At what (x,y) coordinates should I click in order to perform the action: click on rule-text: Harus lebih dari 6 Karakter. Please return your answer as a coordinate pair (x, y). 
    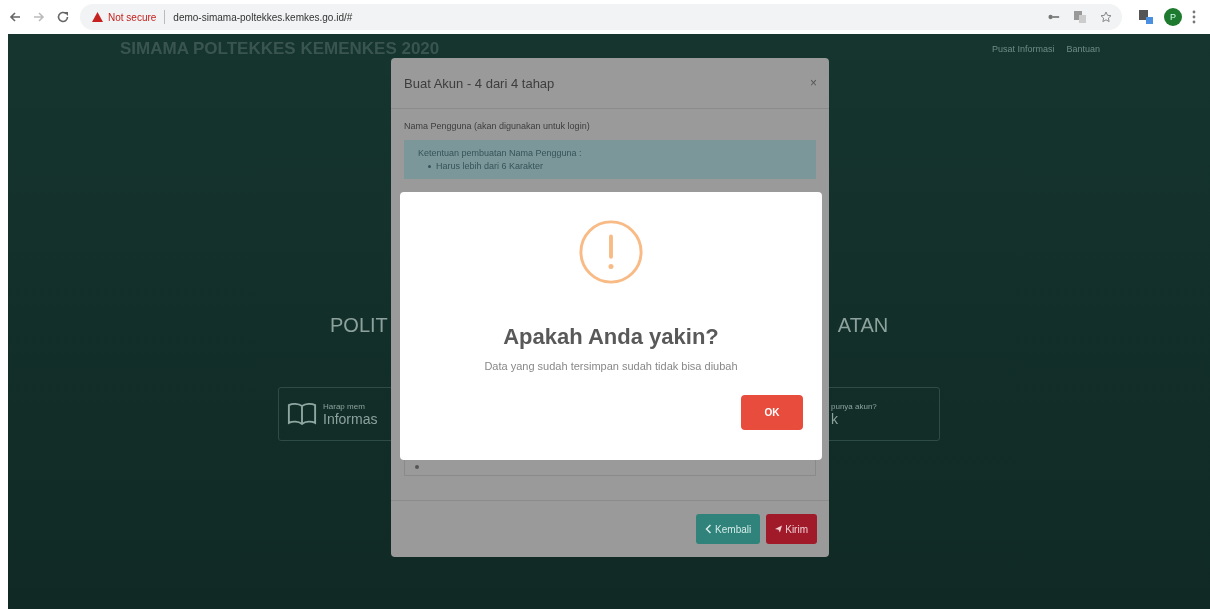
    Looking at the image, I should click on (490, 166).